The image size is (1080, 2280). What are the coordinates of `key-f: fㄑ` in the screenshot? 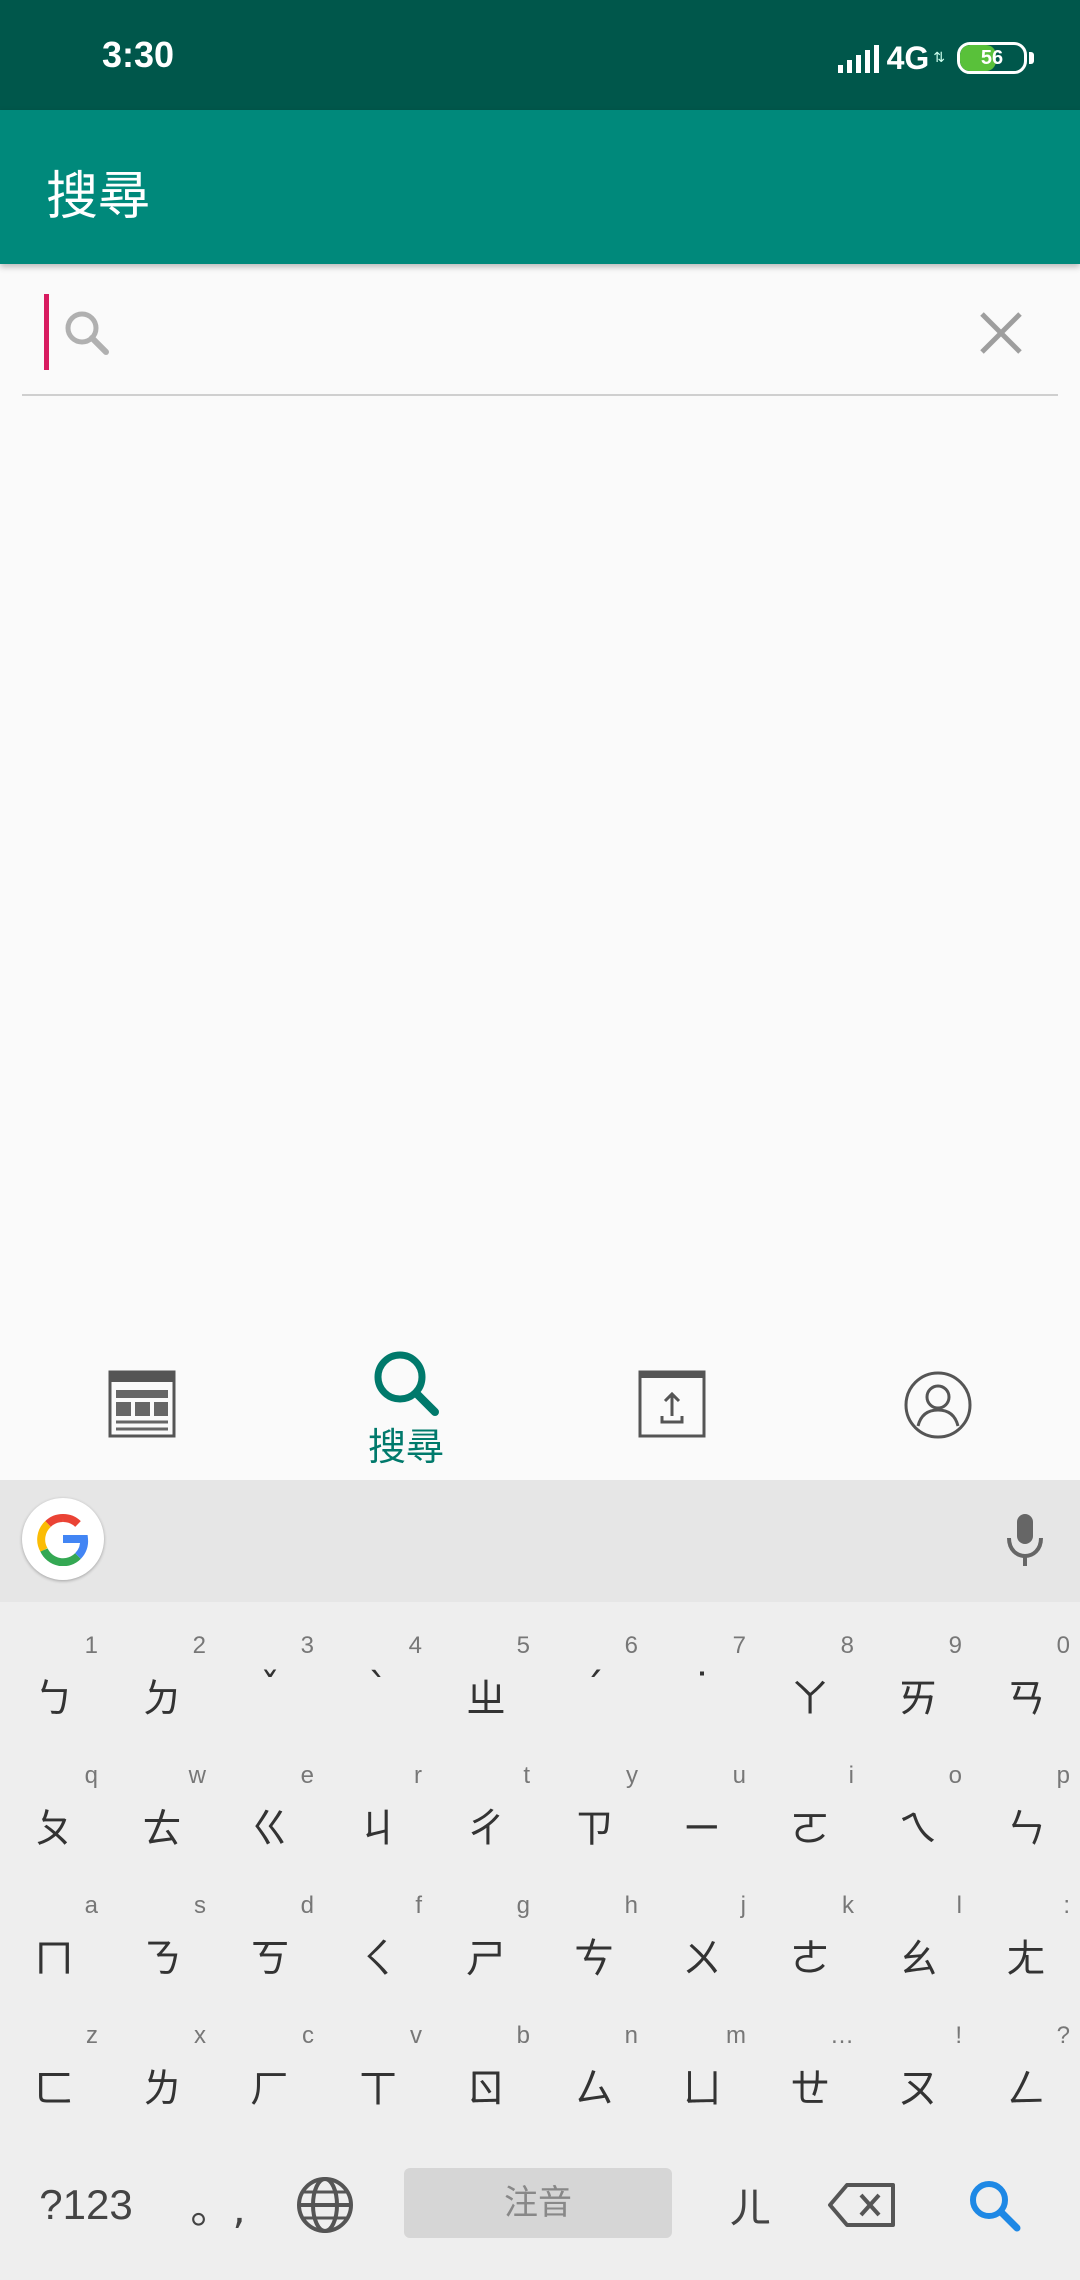 It's located at (378, 1935).